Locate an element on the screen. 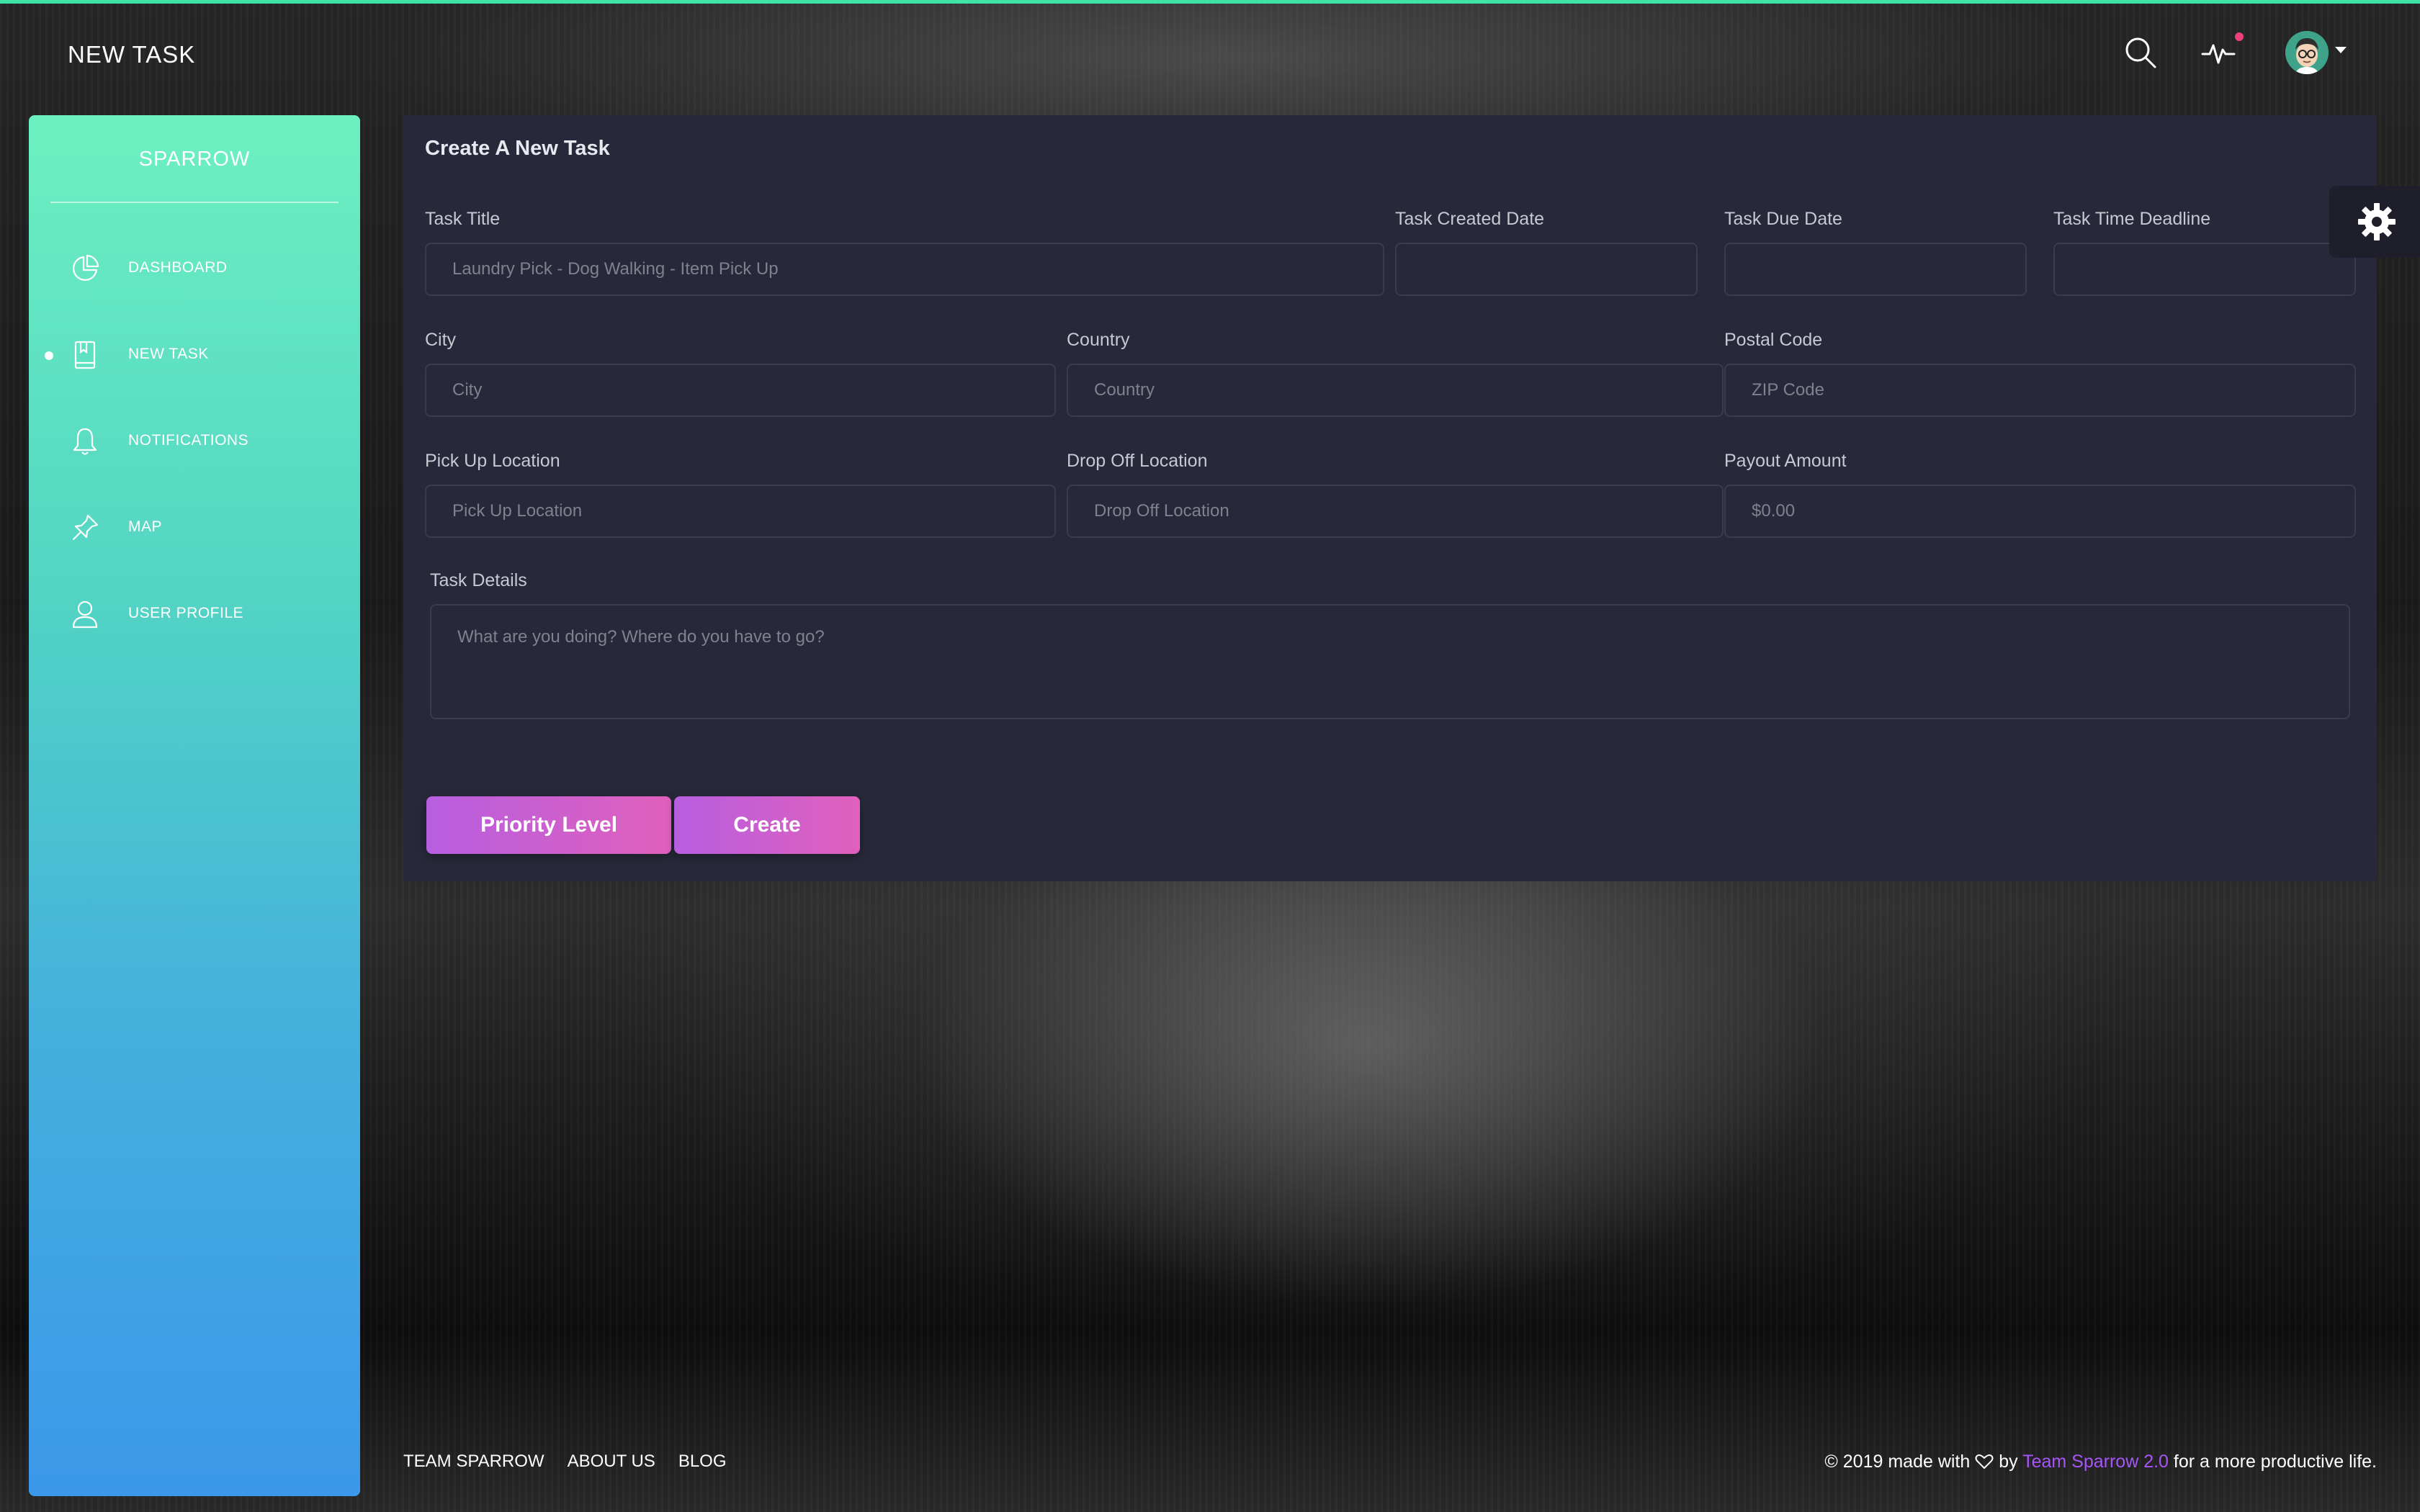 The image size is (2420, 1512). top-navbar: NEW TASK is located at coordinates (1210, 54).